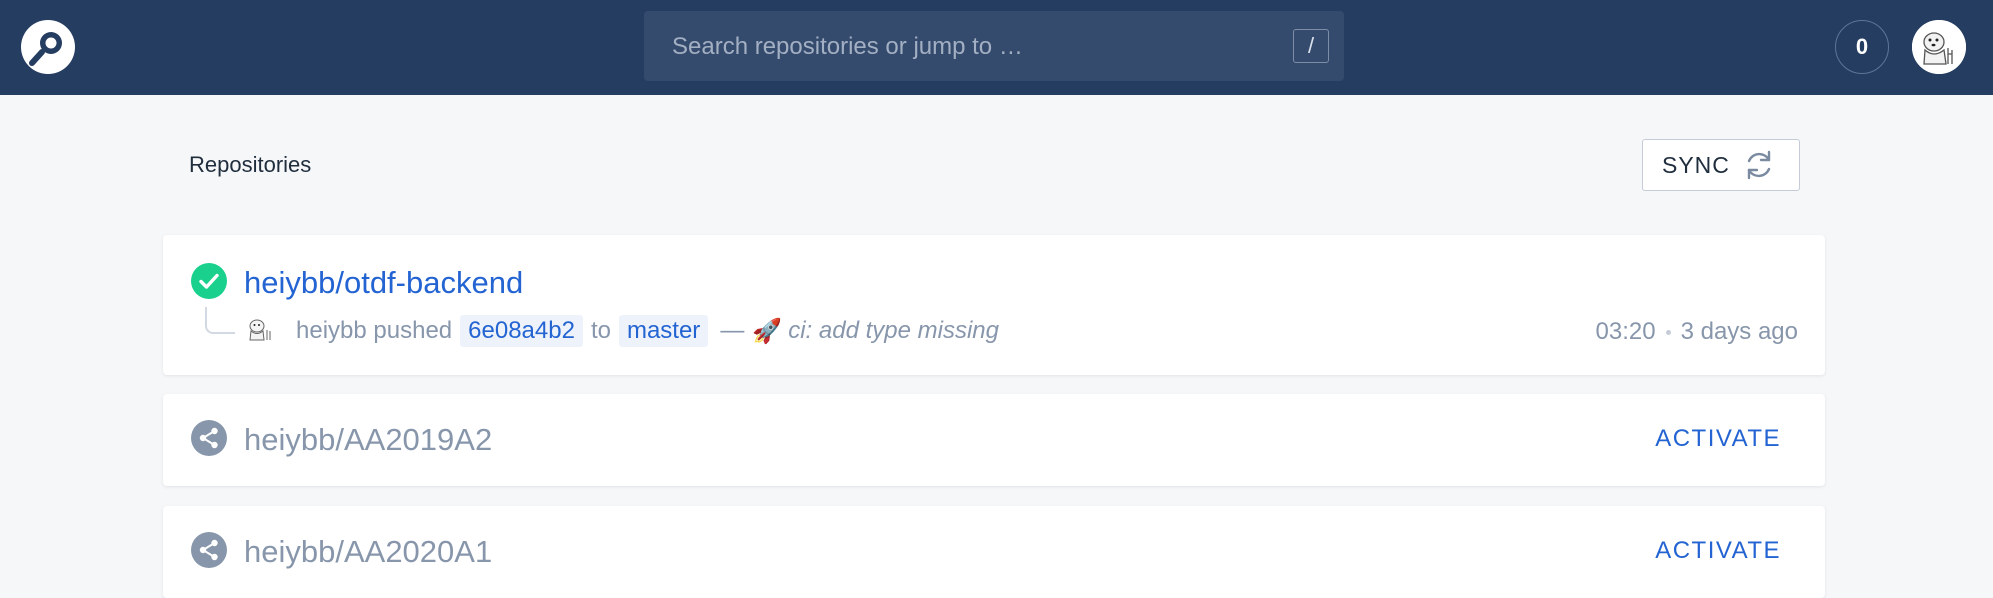  Describe the element at coordinates (1862, 47) in the screenshot. I see `build-counter-badge: 0` at that location.